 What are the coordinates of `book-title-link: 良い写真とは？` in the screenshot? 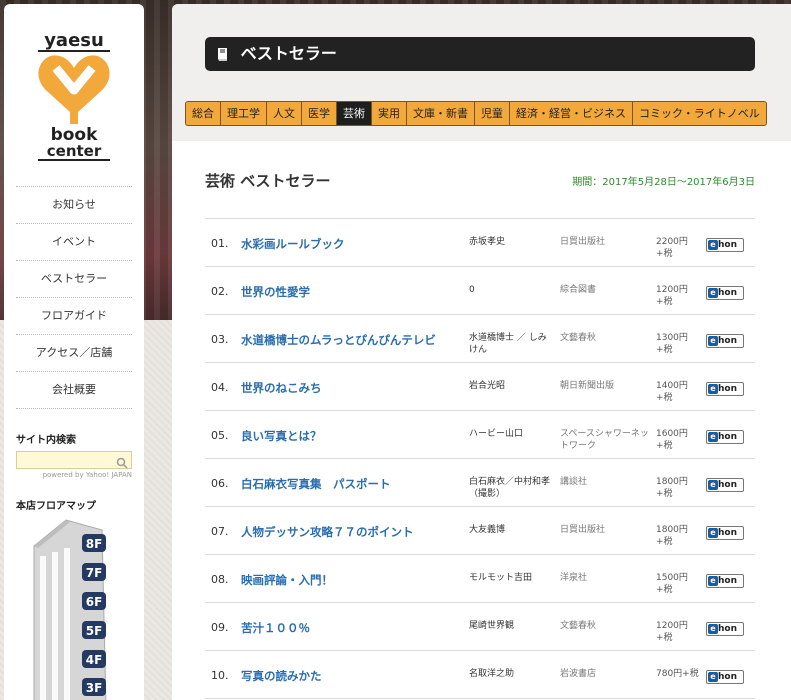 It's located at (281, 436).